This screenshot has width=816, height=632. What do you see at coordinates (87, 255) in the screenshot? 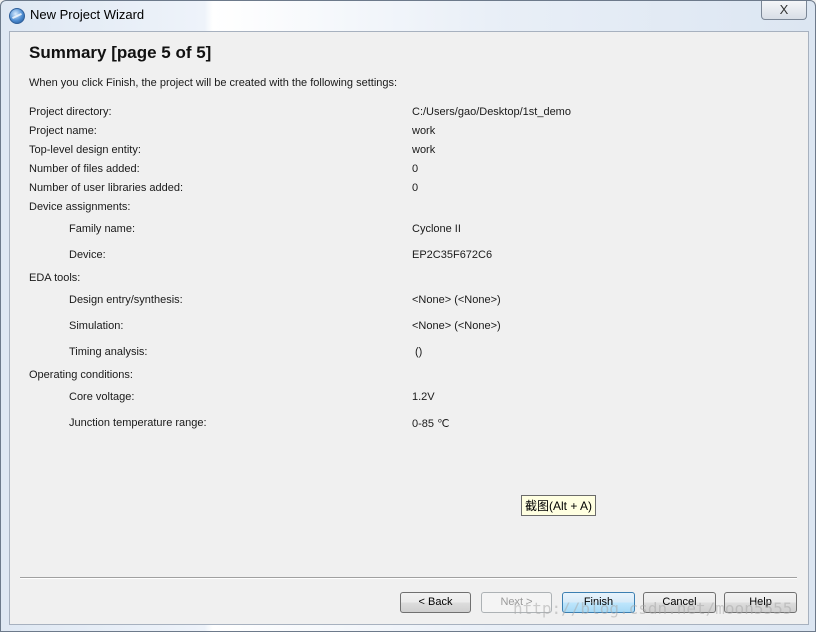
I see `setting-label: Device:` at bounding box center [87, 255].